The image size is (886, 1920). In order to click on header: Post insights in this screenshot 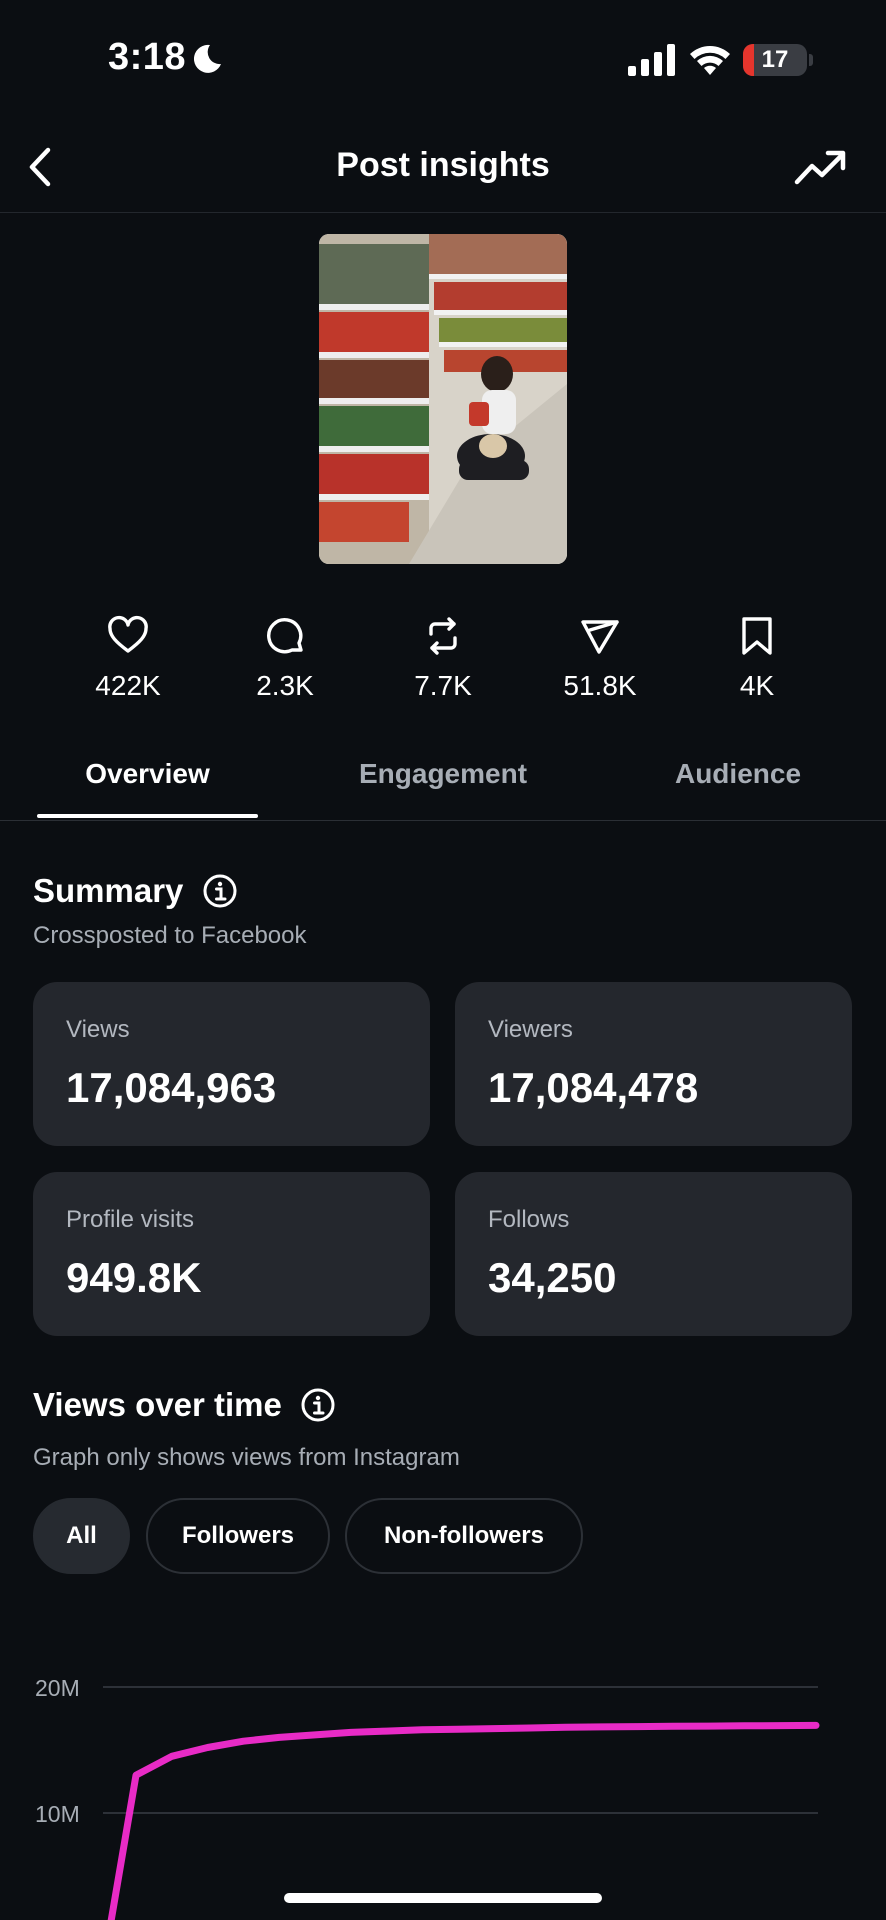, I will do `click(443, 166)`.